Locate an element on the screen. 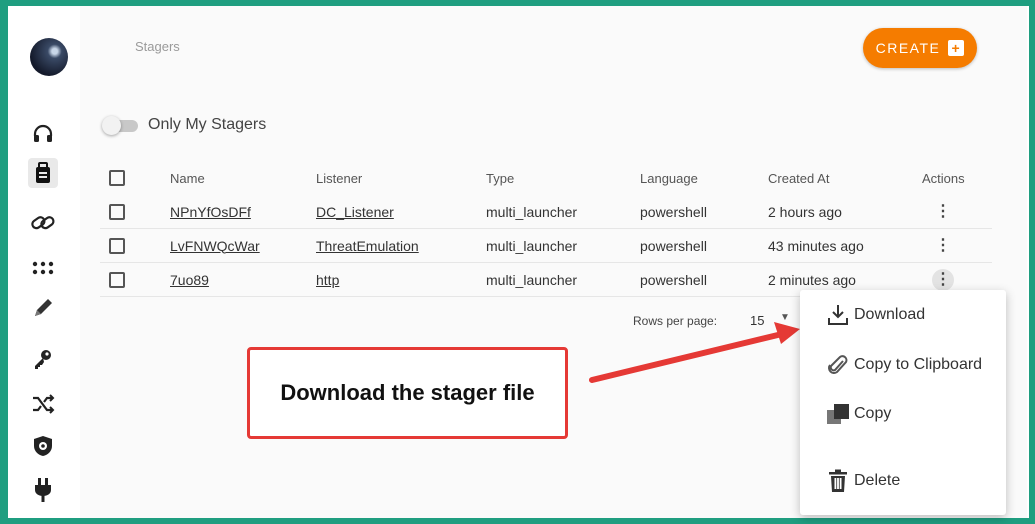 The width and height of the screenshot is (1035, 524). app-logo is located at coordinates (49, 57).